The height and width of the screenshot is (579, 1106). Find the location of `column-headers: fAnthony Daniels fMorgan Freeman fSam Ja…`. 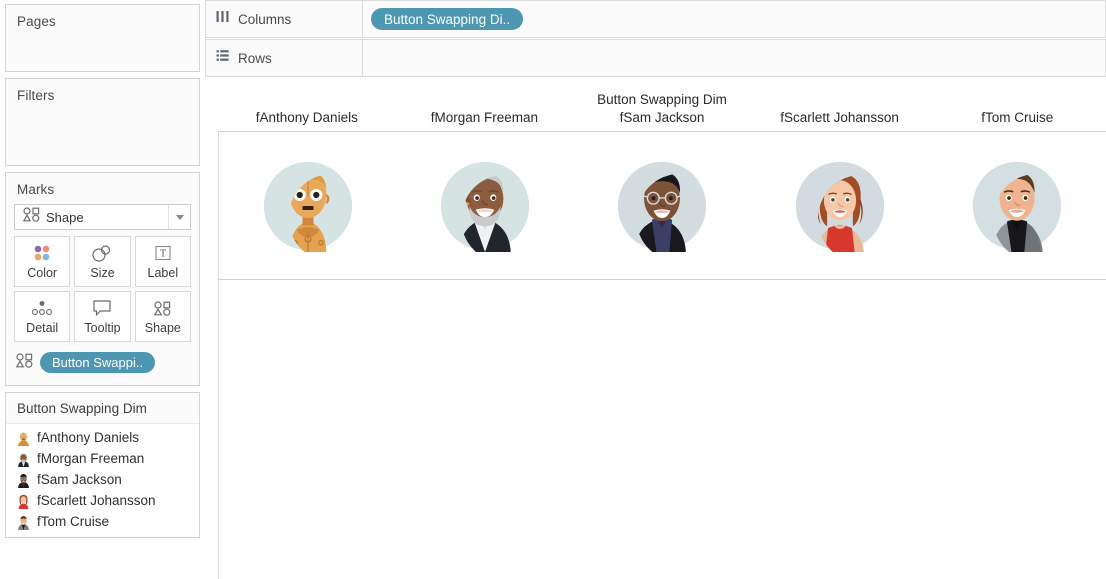

column-headers: fAnthony Daniels fMorgan Freeman fSam Ja… is located at coordinates (662, 119).